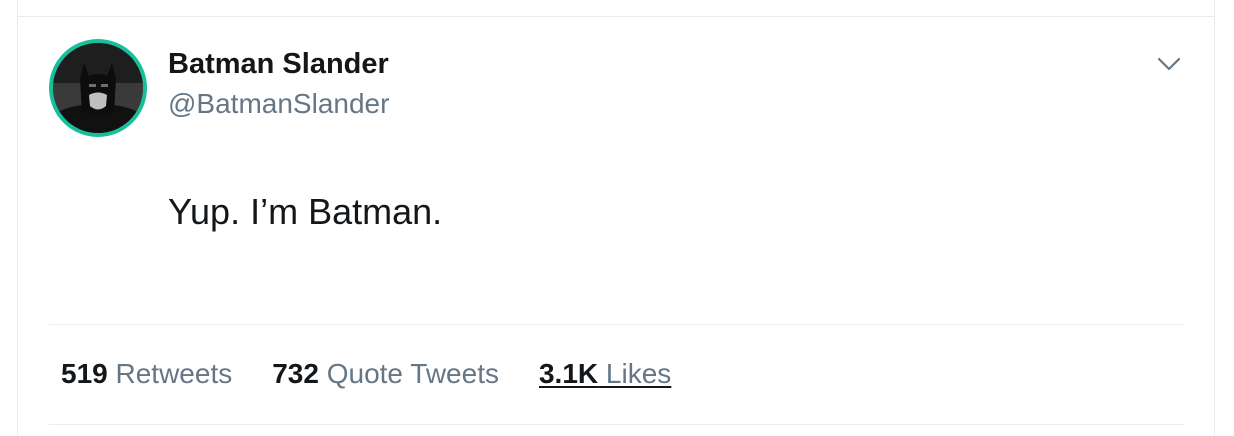  Describe the element at coordinates (412, 373) in the screenshot. I see `quote-tweets-label: Quote Tweets` at that location.